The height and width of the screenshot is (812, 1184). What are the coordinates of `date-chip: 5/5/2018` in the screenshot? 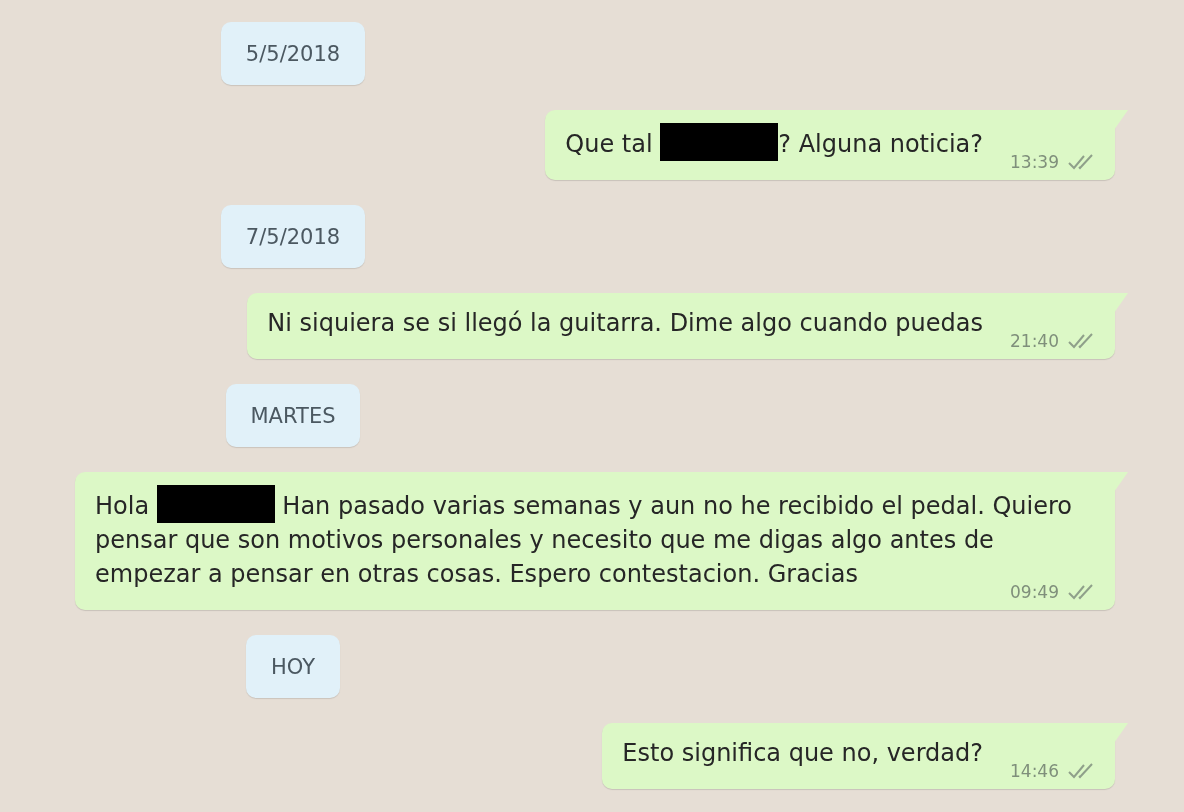 It's located at (293, 53).